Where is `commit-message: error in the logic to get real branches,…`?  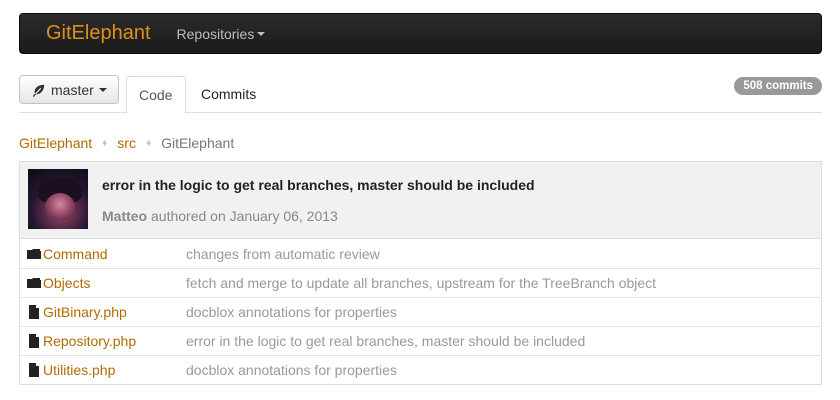 commit-message: error in the logic to get real branches,… is located at coordinates (318, 185).